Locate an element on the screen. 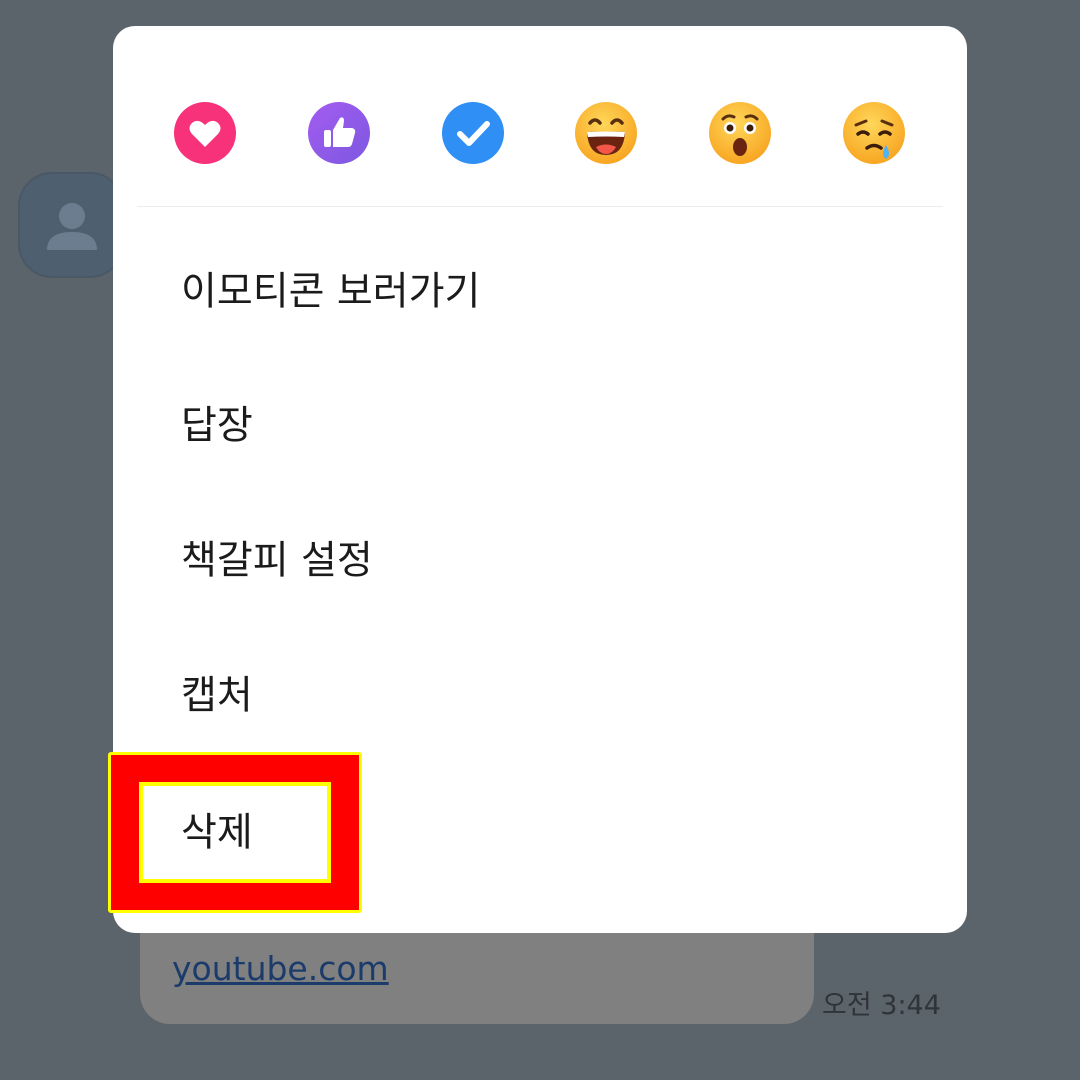  menu-item-label: 캡처 is located at coordinates (217, 696).